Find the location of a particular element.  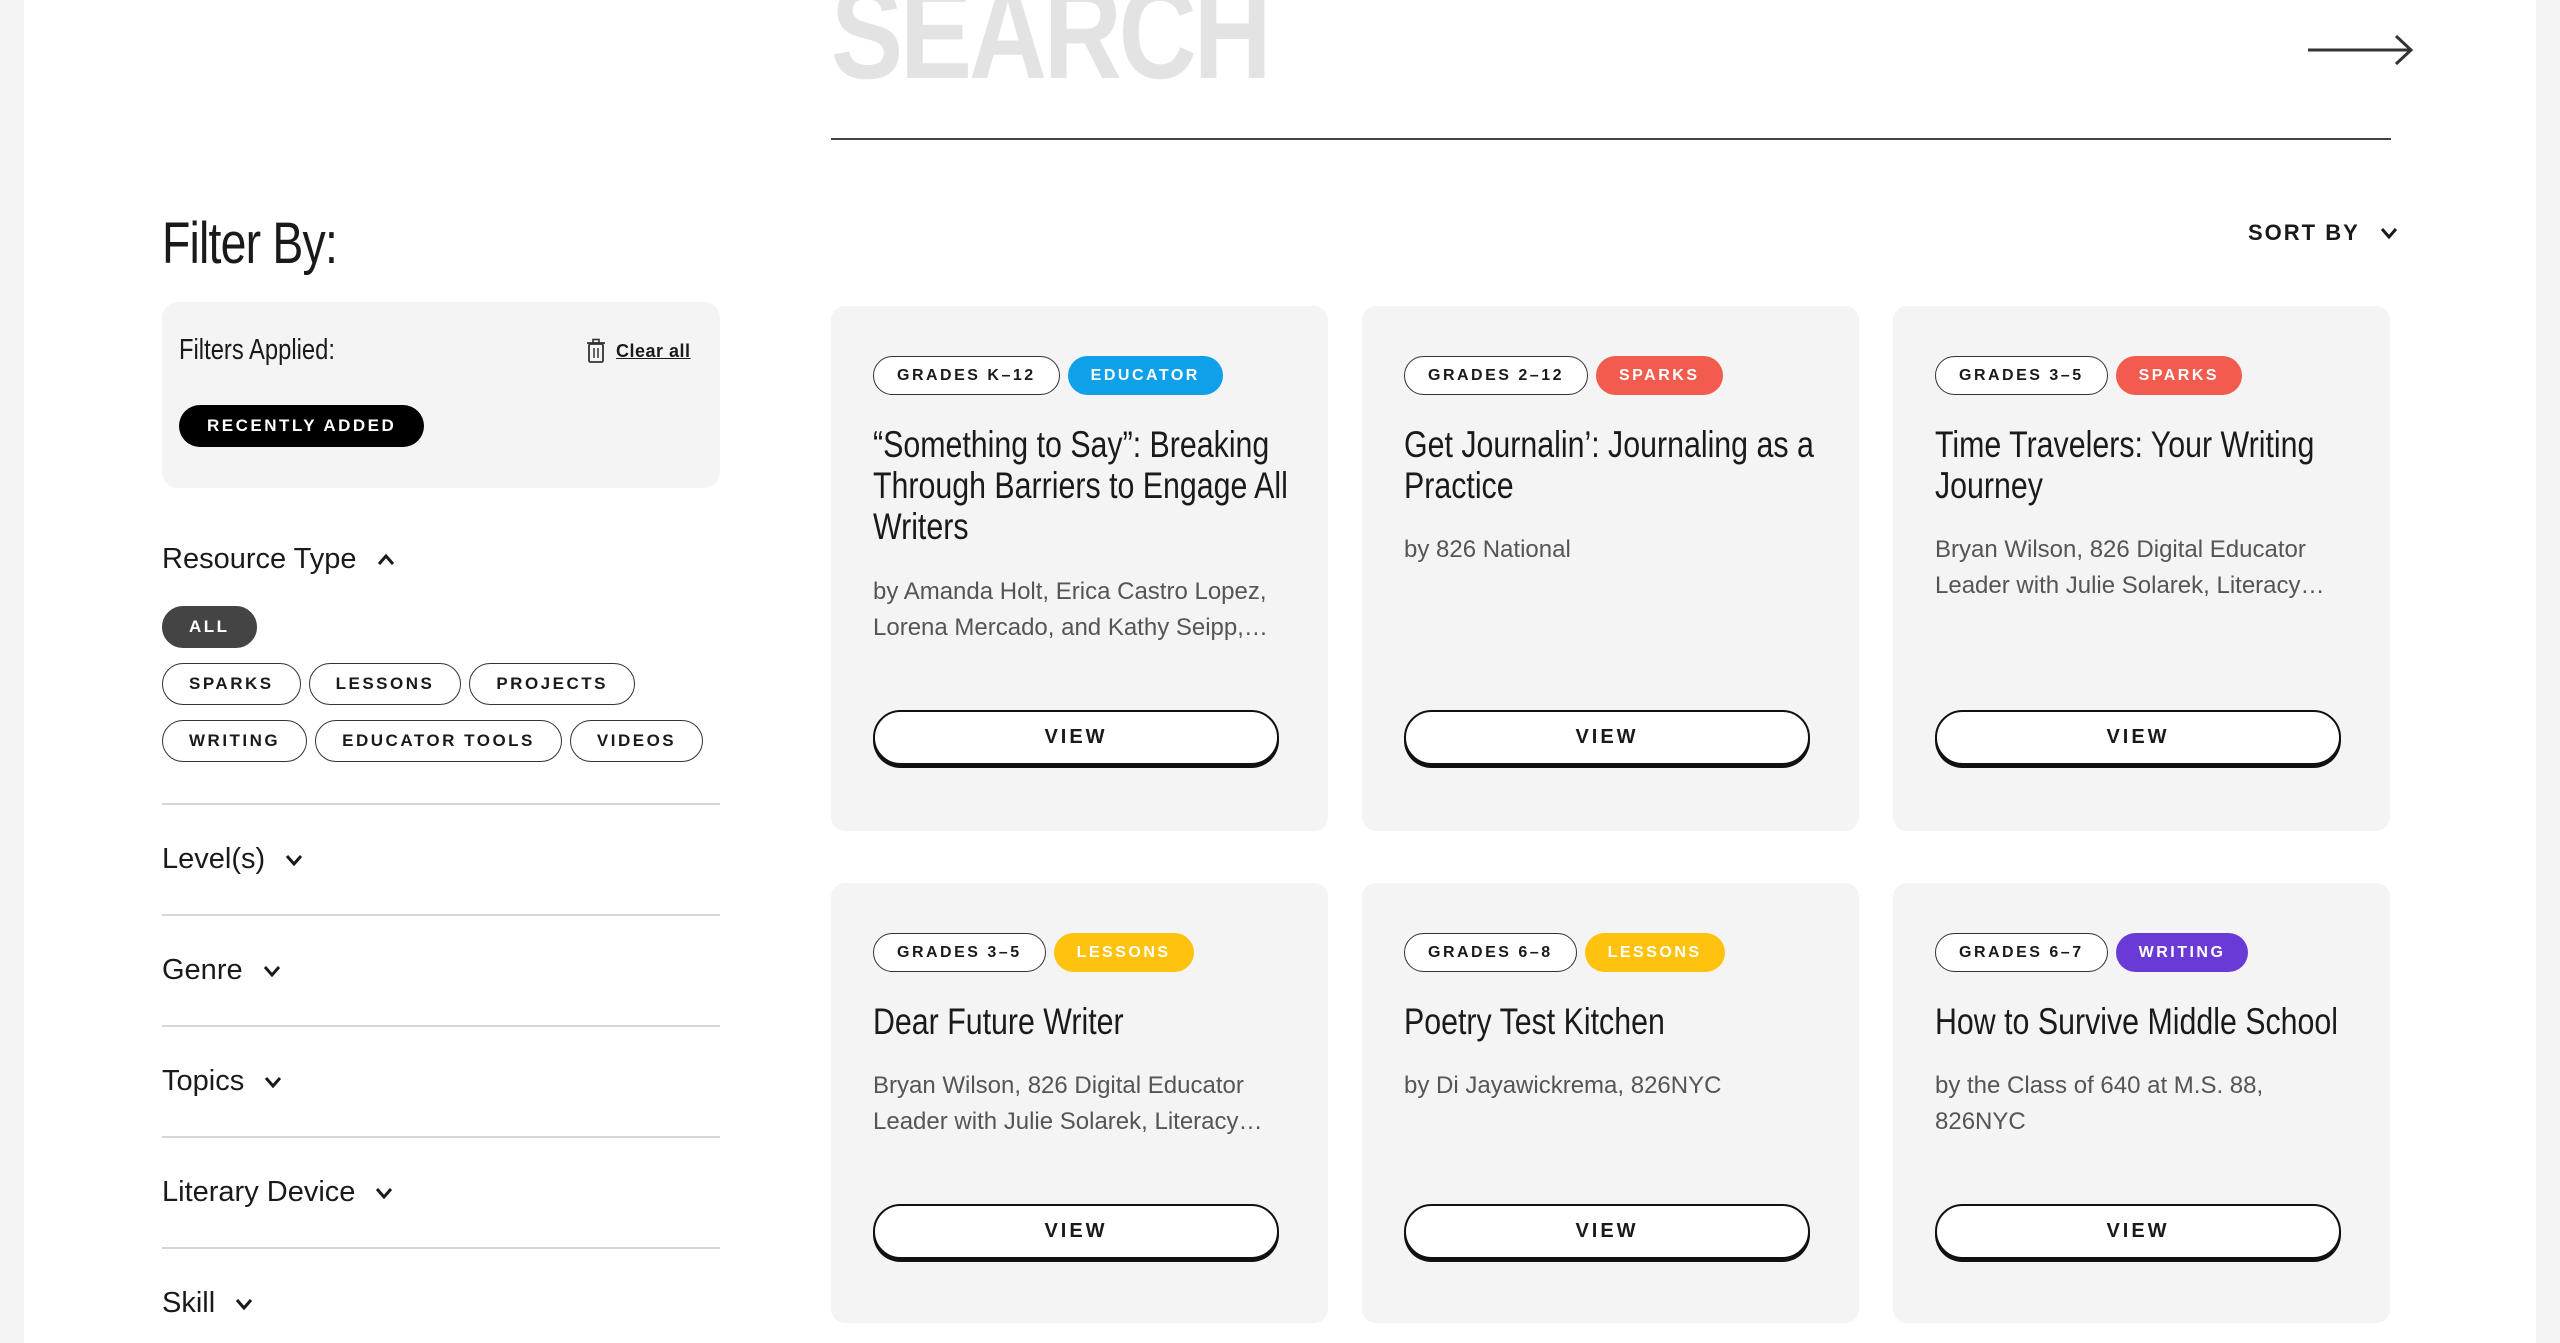

filter-title: Filter By: is located at coordinates (250, 243).